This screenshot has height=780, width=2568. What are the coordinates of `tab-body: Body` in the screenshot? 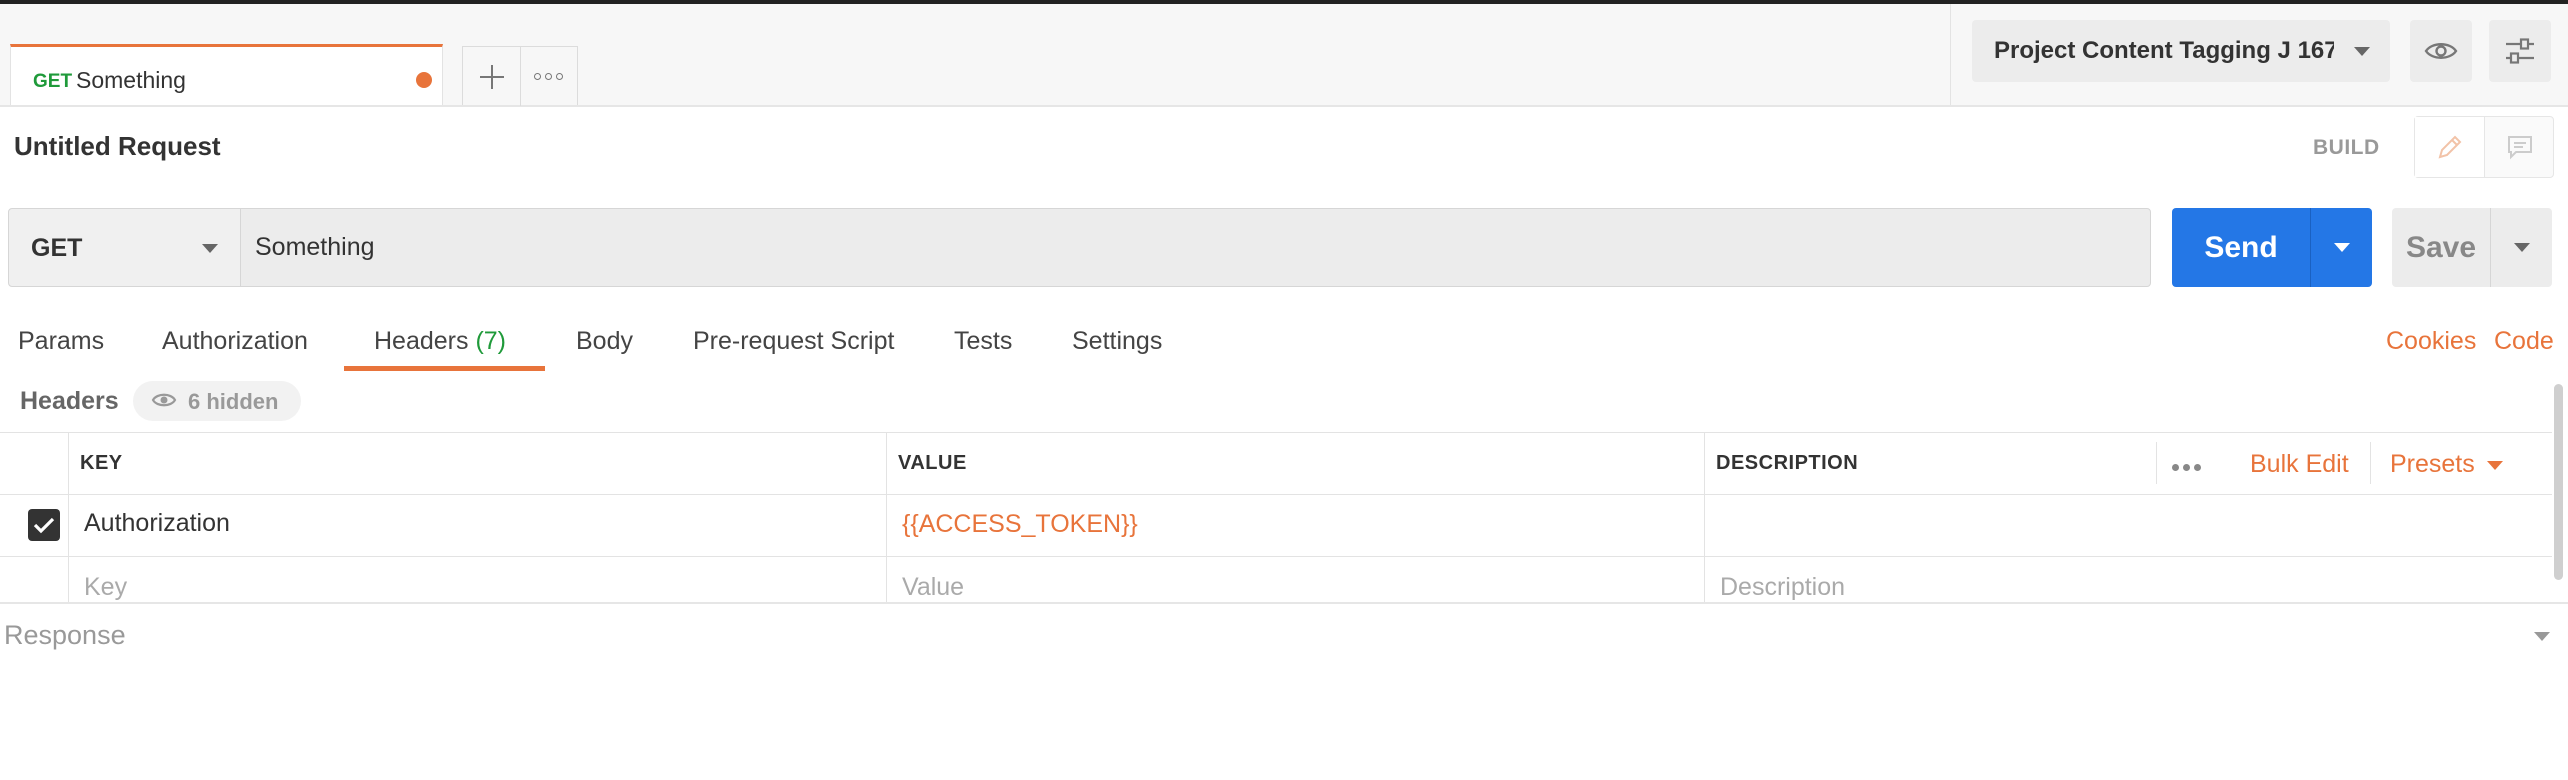 It's located at (604, 341).